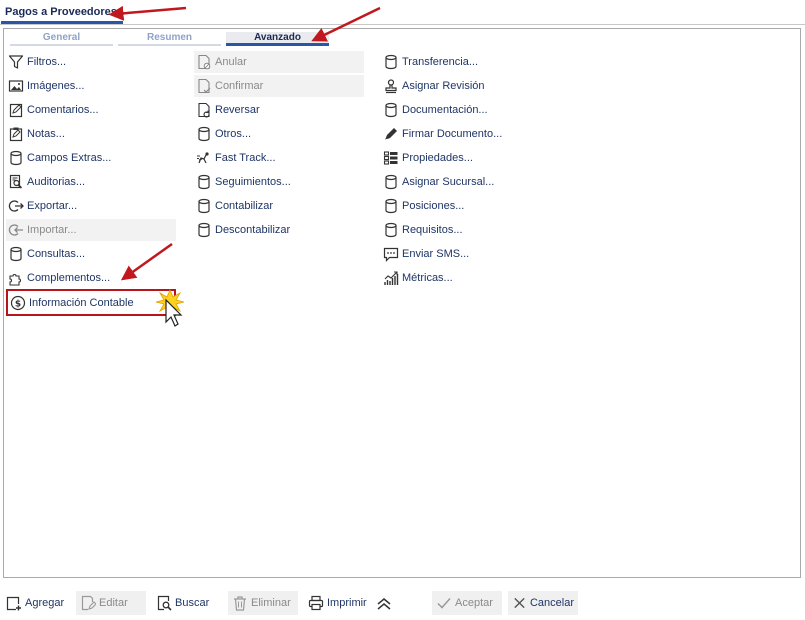 Image resolution: width=805 pixels, height=620 pixels. I want to click on reverse-doc-icon, so click(204, 110).